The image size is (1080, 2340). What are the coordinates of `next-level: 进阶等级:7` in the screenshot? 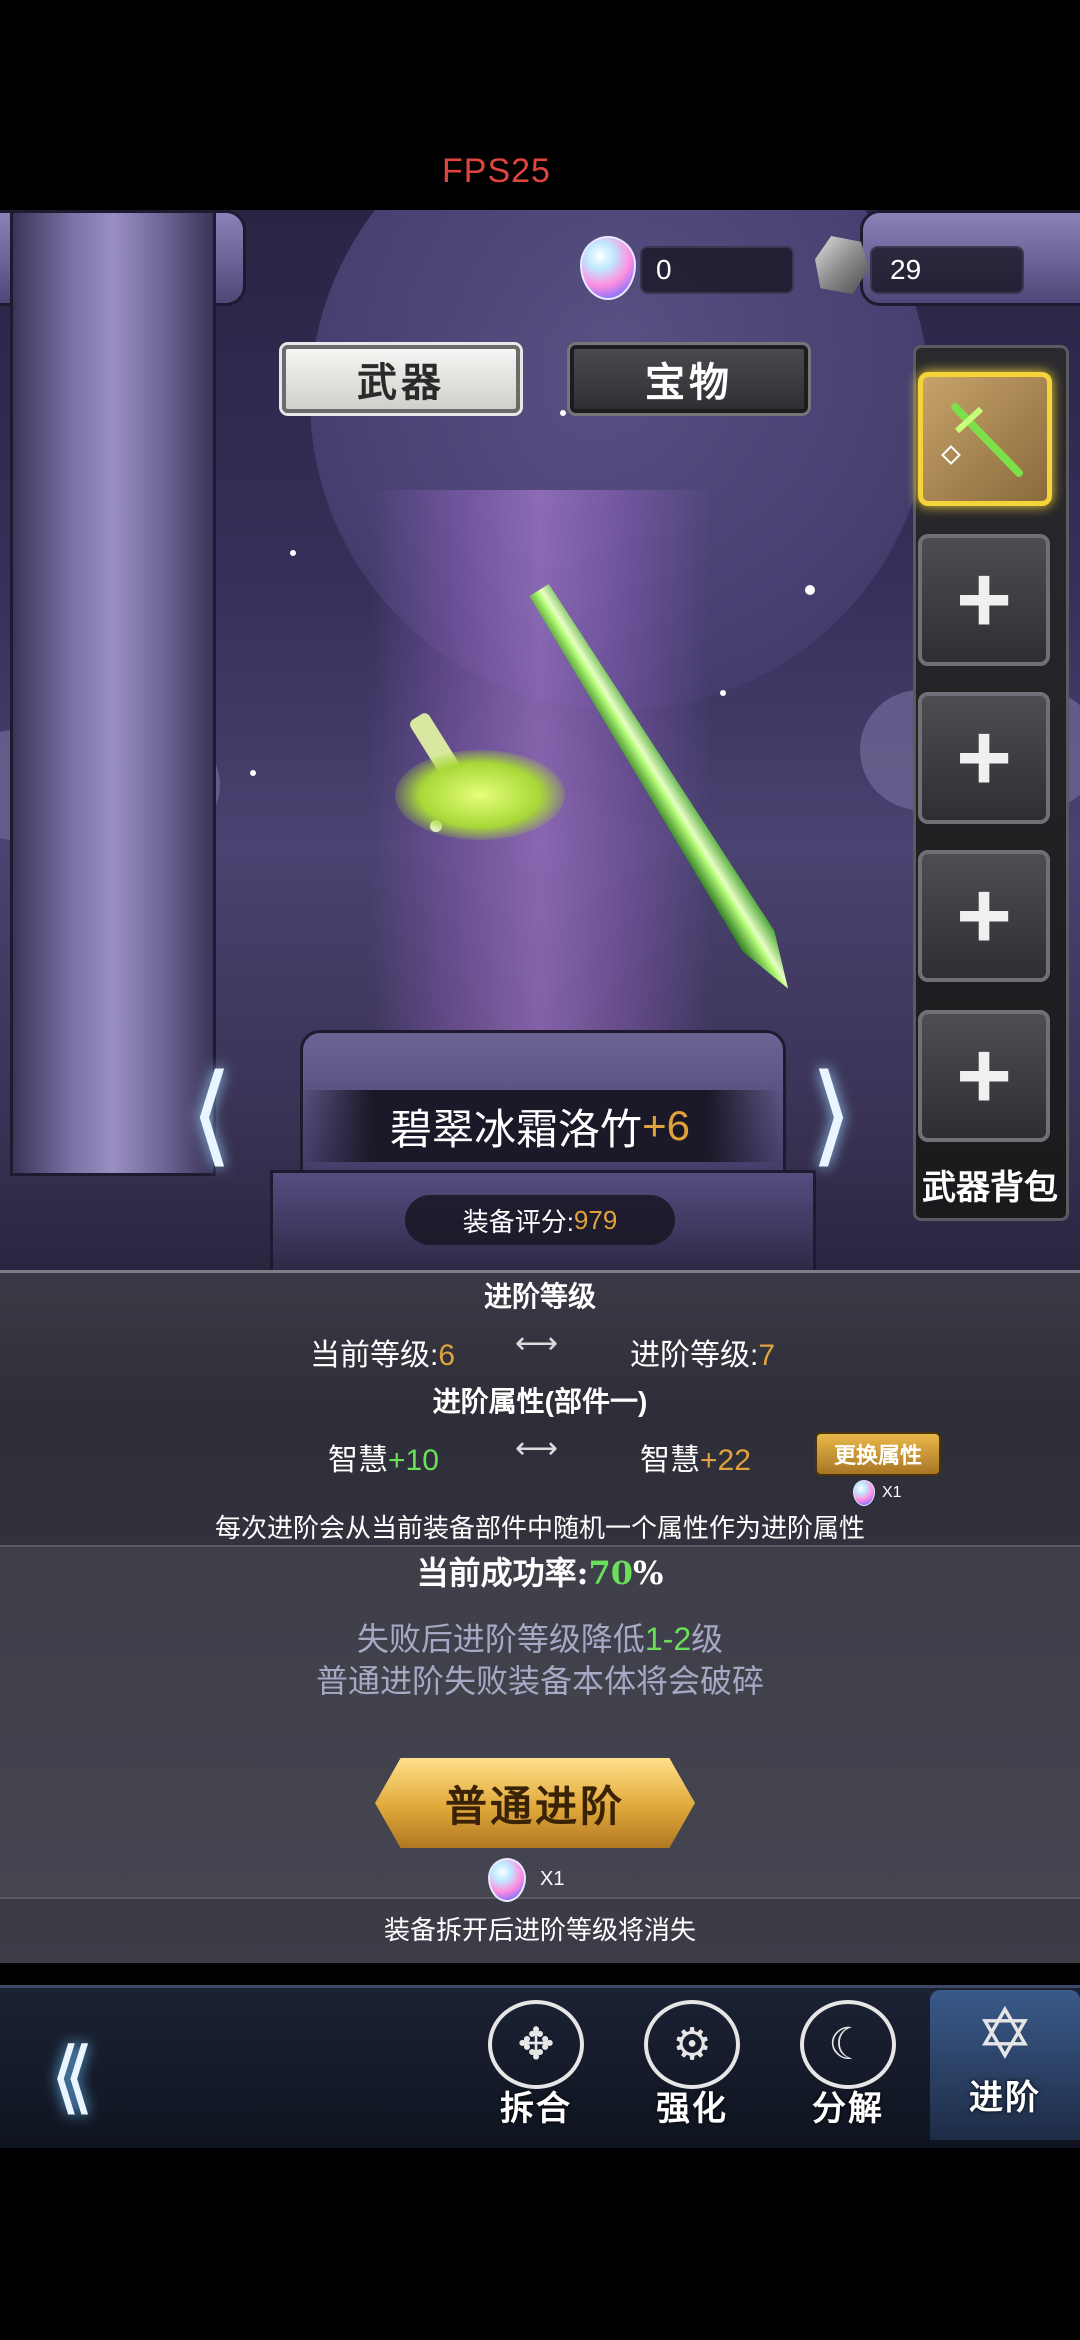 It's located at (703, 1355).